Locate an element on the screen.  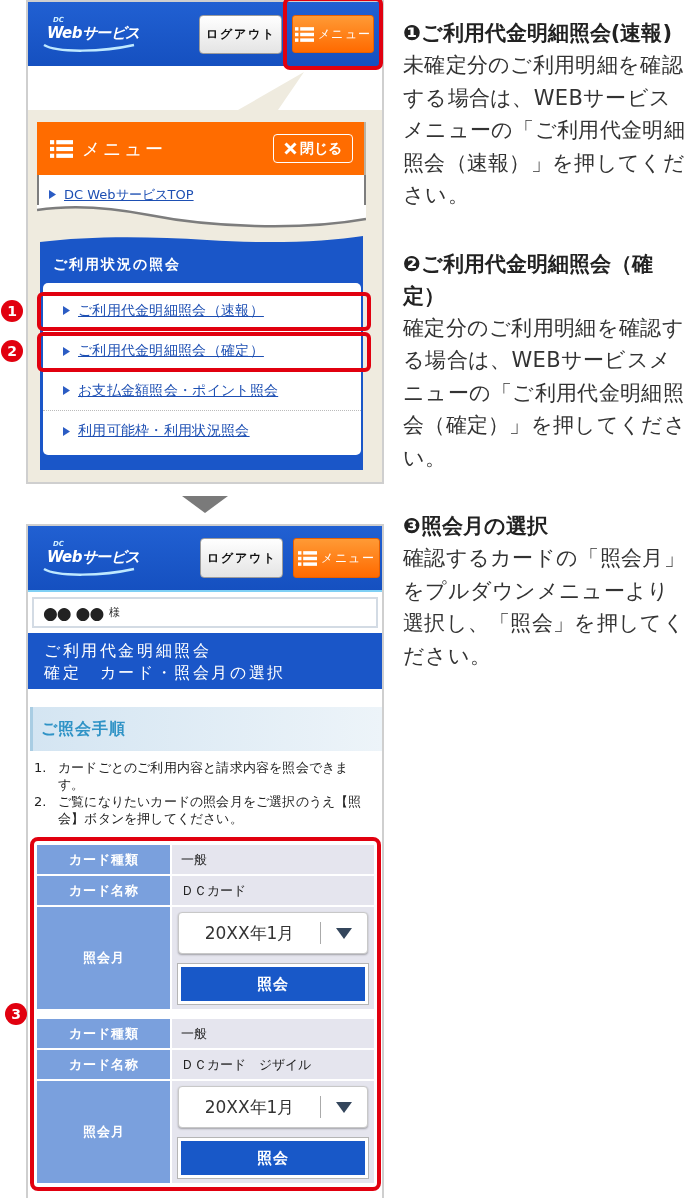
step-number: 1. is located at coordinates (41, 768).